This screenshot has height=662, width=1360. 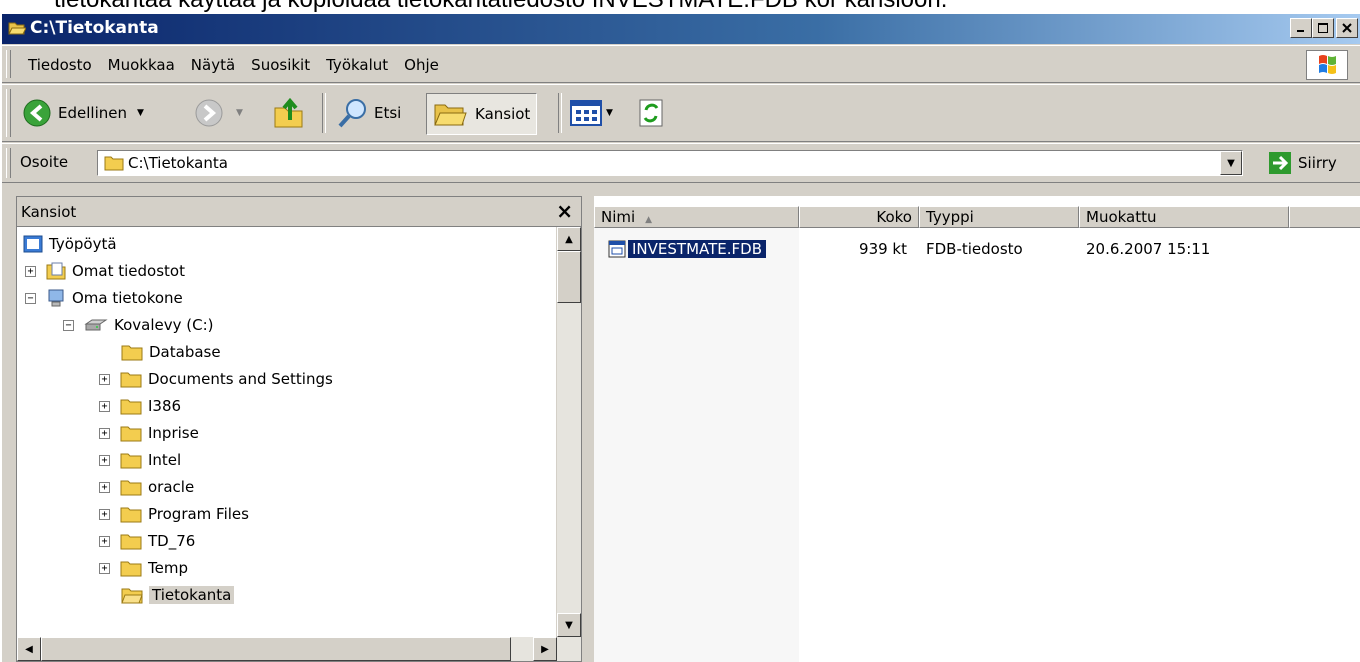 I want to click on tree-node-intel: + Intel, so click(x=140, y=460).